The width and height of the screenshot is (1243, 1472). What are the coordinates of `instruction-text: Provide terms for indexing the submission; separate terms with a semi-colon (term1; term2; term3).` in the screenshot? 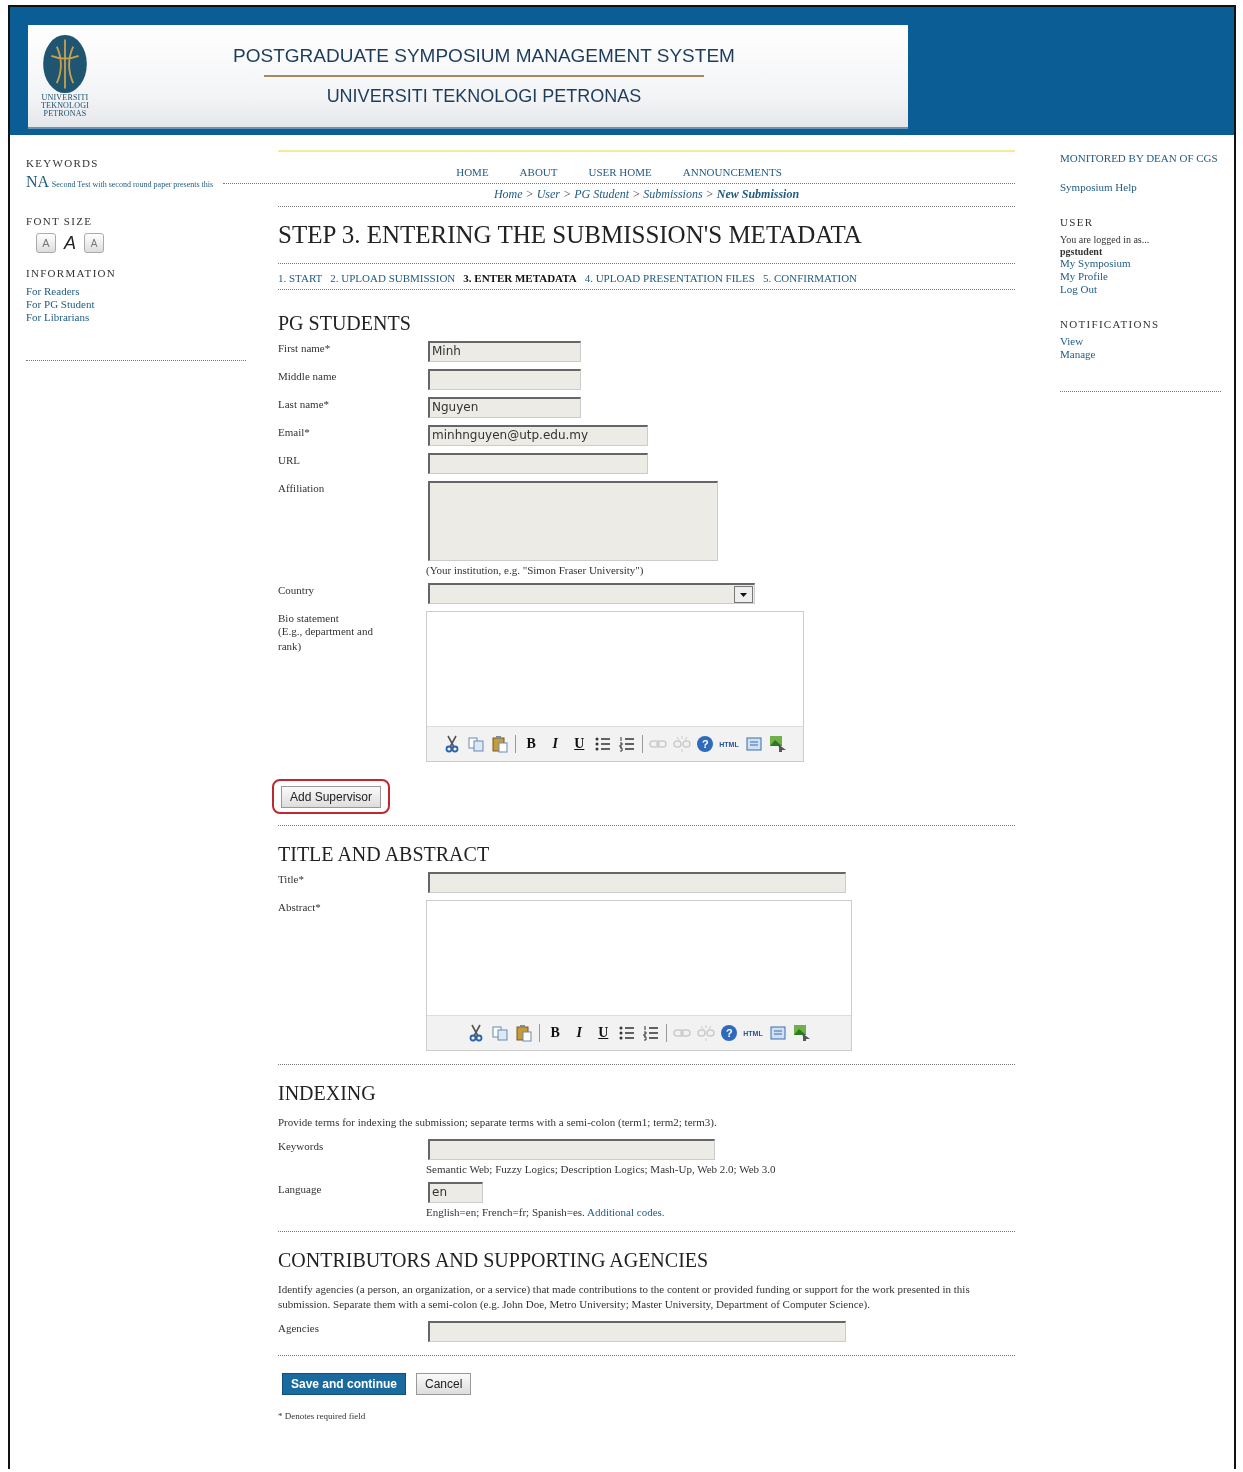 It's located at (498, 1122).